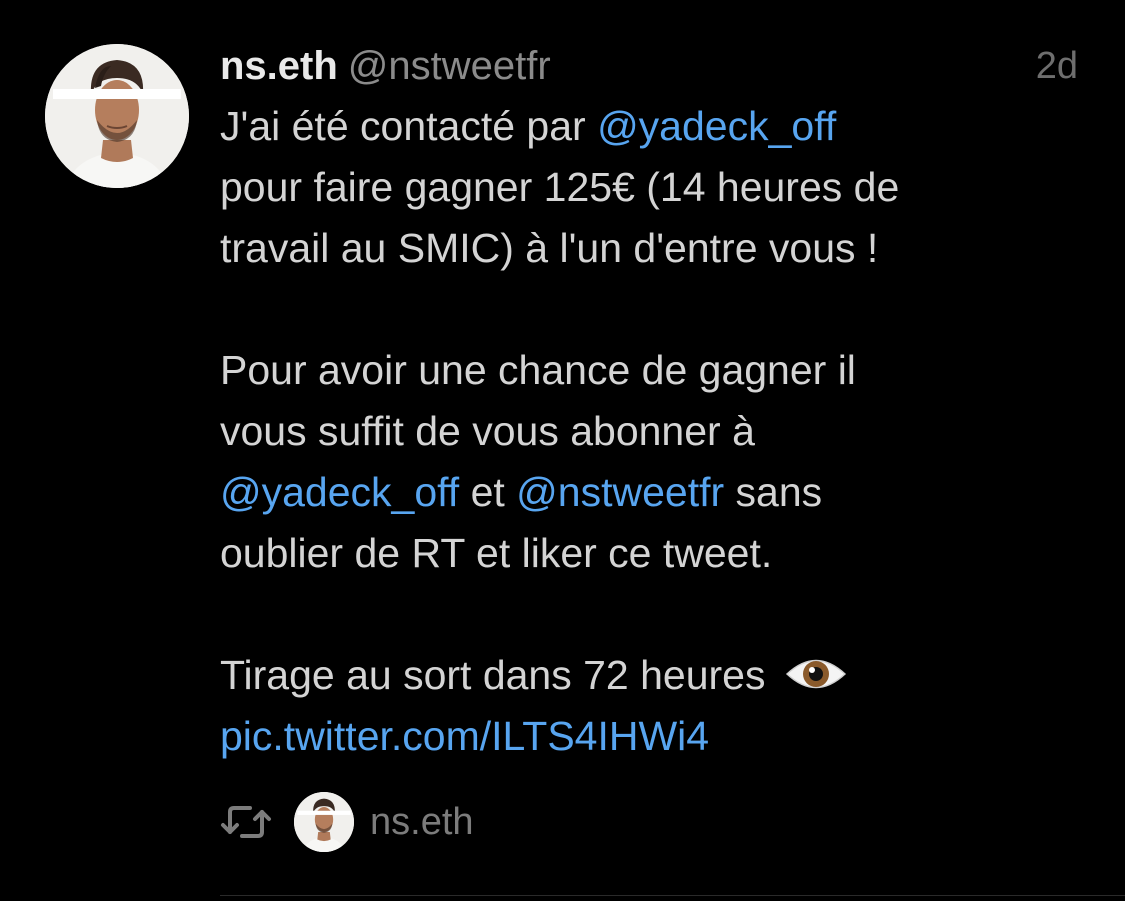  Describe the element at coordinates (449, 66) in the screenshot. I see `author-handle: @nstweetfr` at that location.